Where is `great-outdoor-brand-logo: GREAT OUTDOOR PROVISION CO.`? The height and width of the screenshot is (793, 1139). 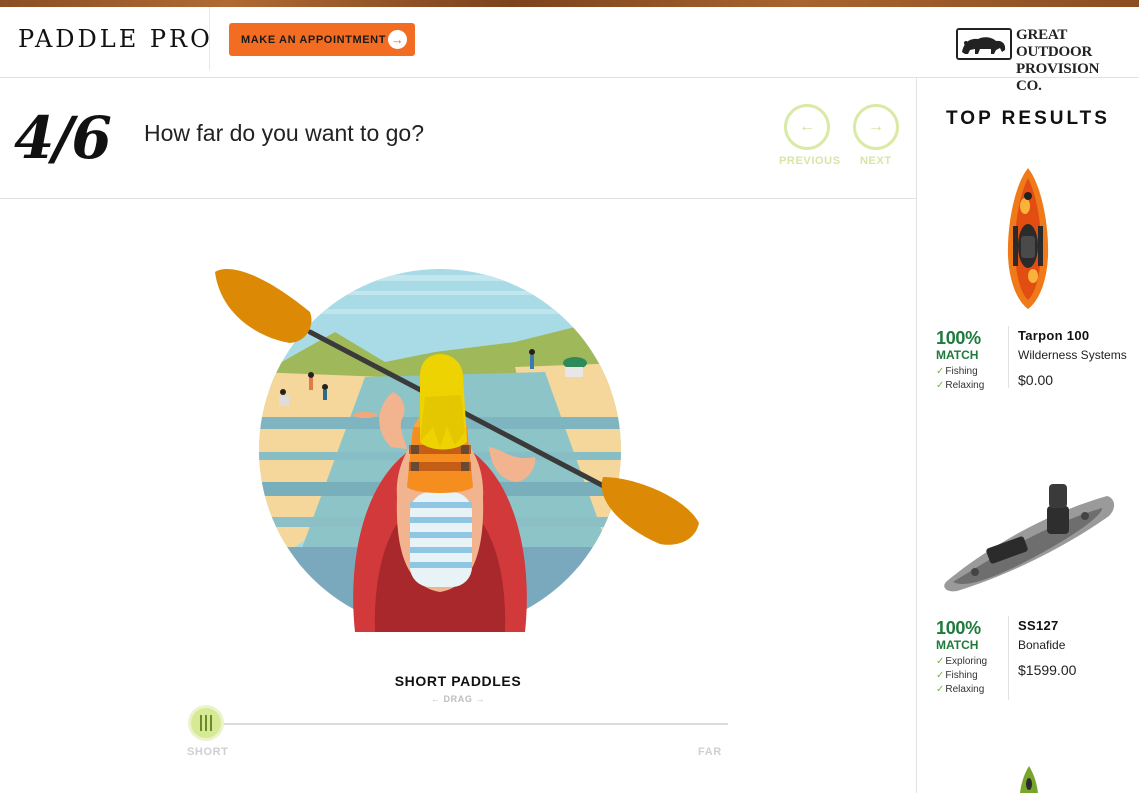 great-outdoor-brand-logo: GREAT OUTDOOR PROVISION CO. is located at coordinates (1038, 60).